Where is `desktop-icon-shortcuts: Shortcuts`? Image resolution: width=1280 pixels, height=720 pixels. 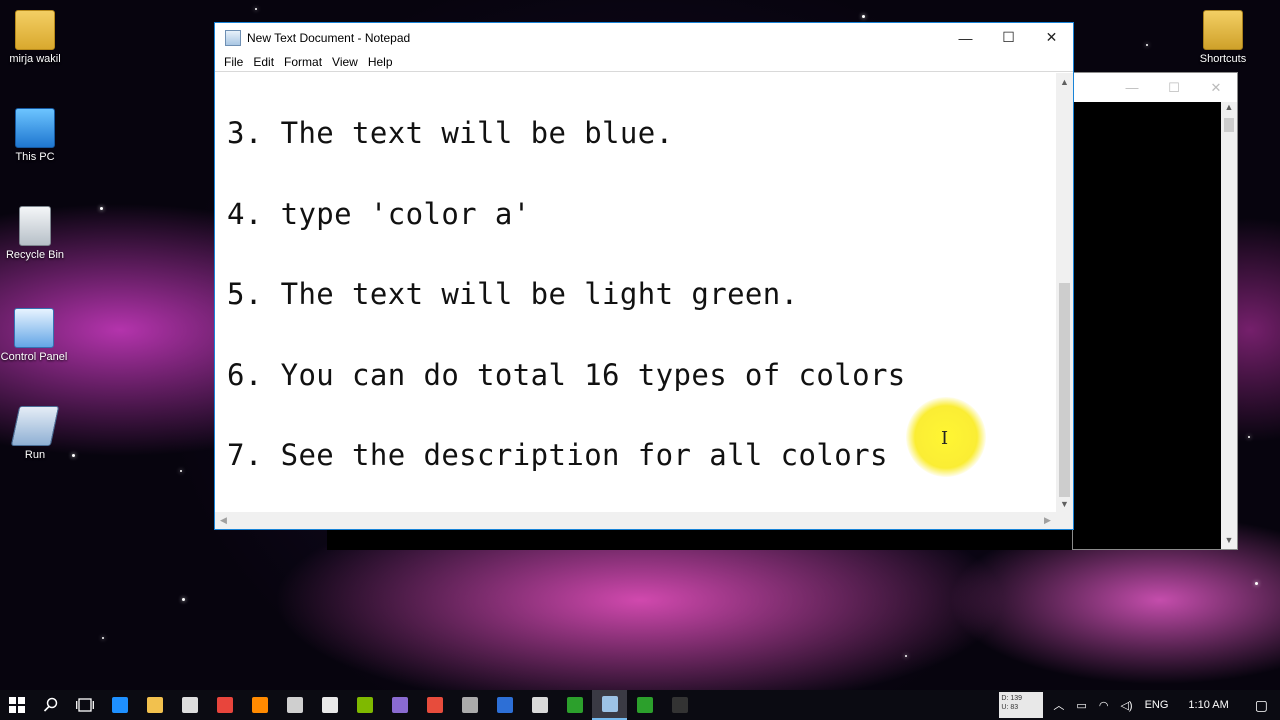
desktop-icon-shortcuts: Shortcuts is located at coordinates (1223, 37).